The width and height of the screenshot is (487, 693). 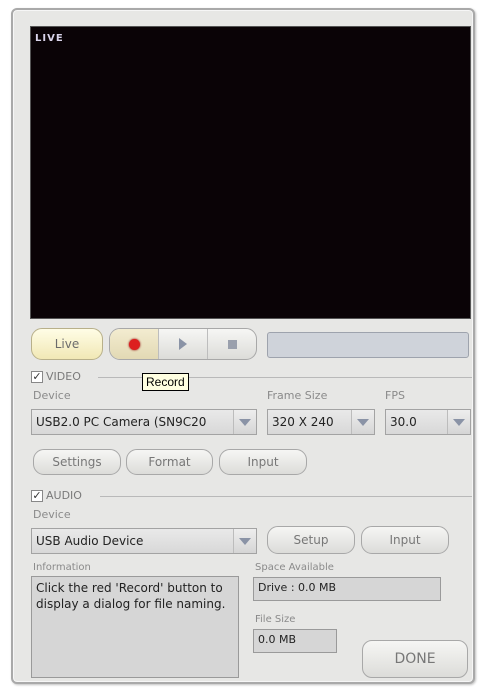 I want to click on fps-select: 30.0, so click(x=428, y=422).